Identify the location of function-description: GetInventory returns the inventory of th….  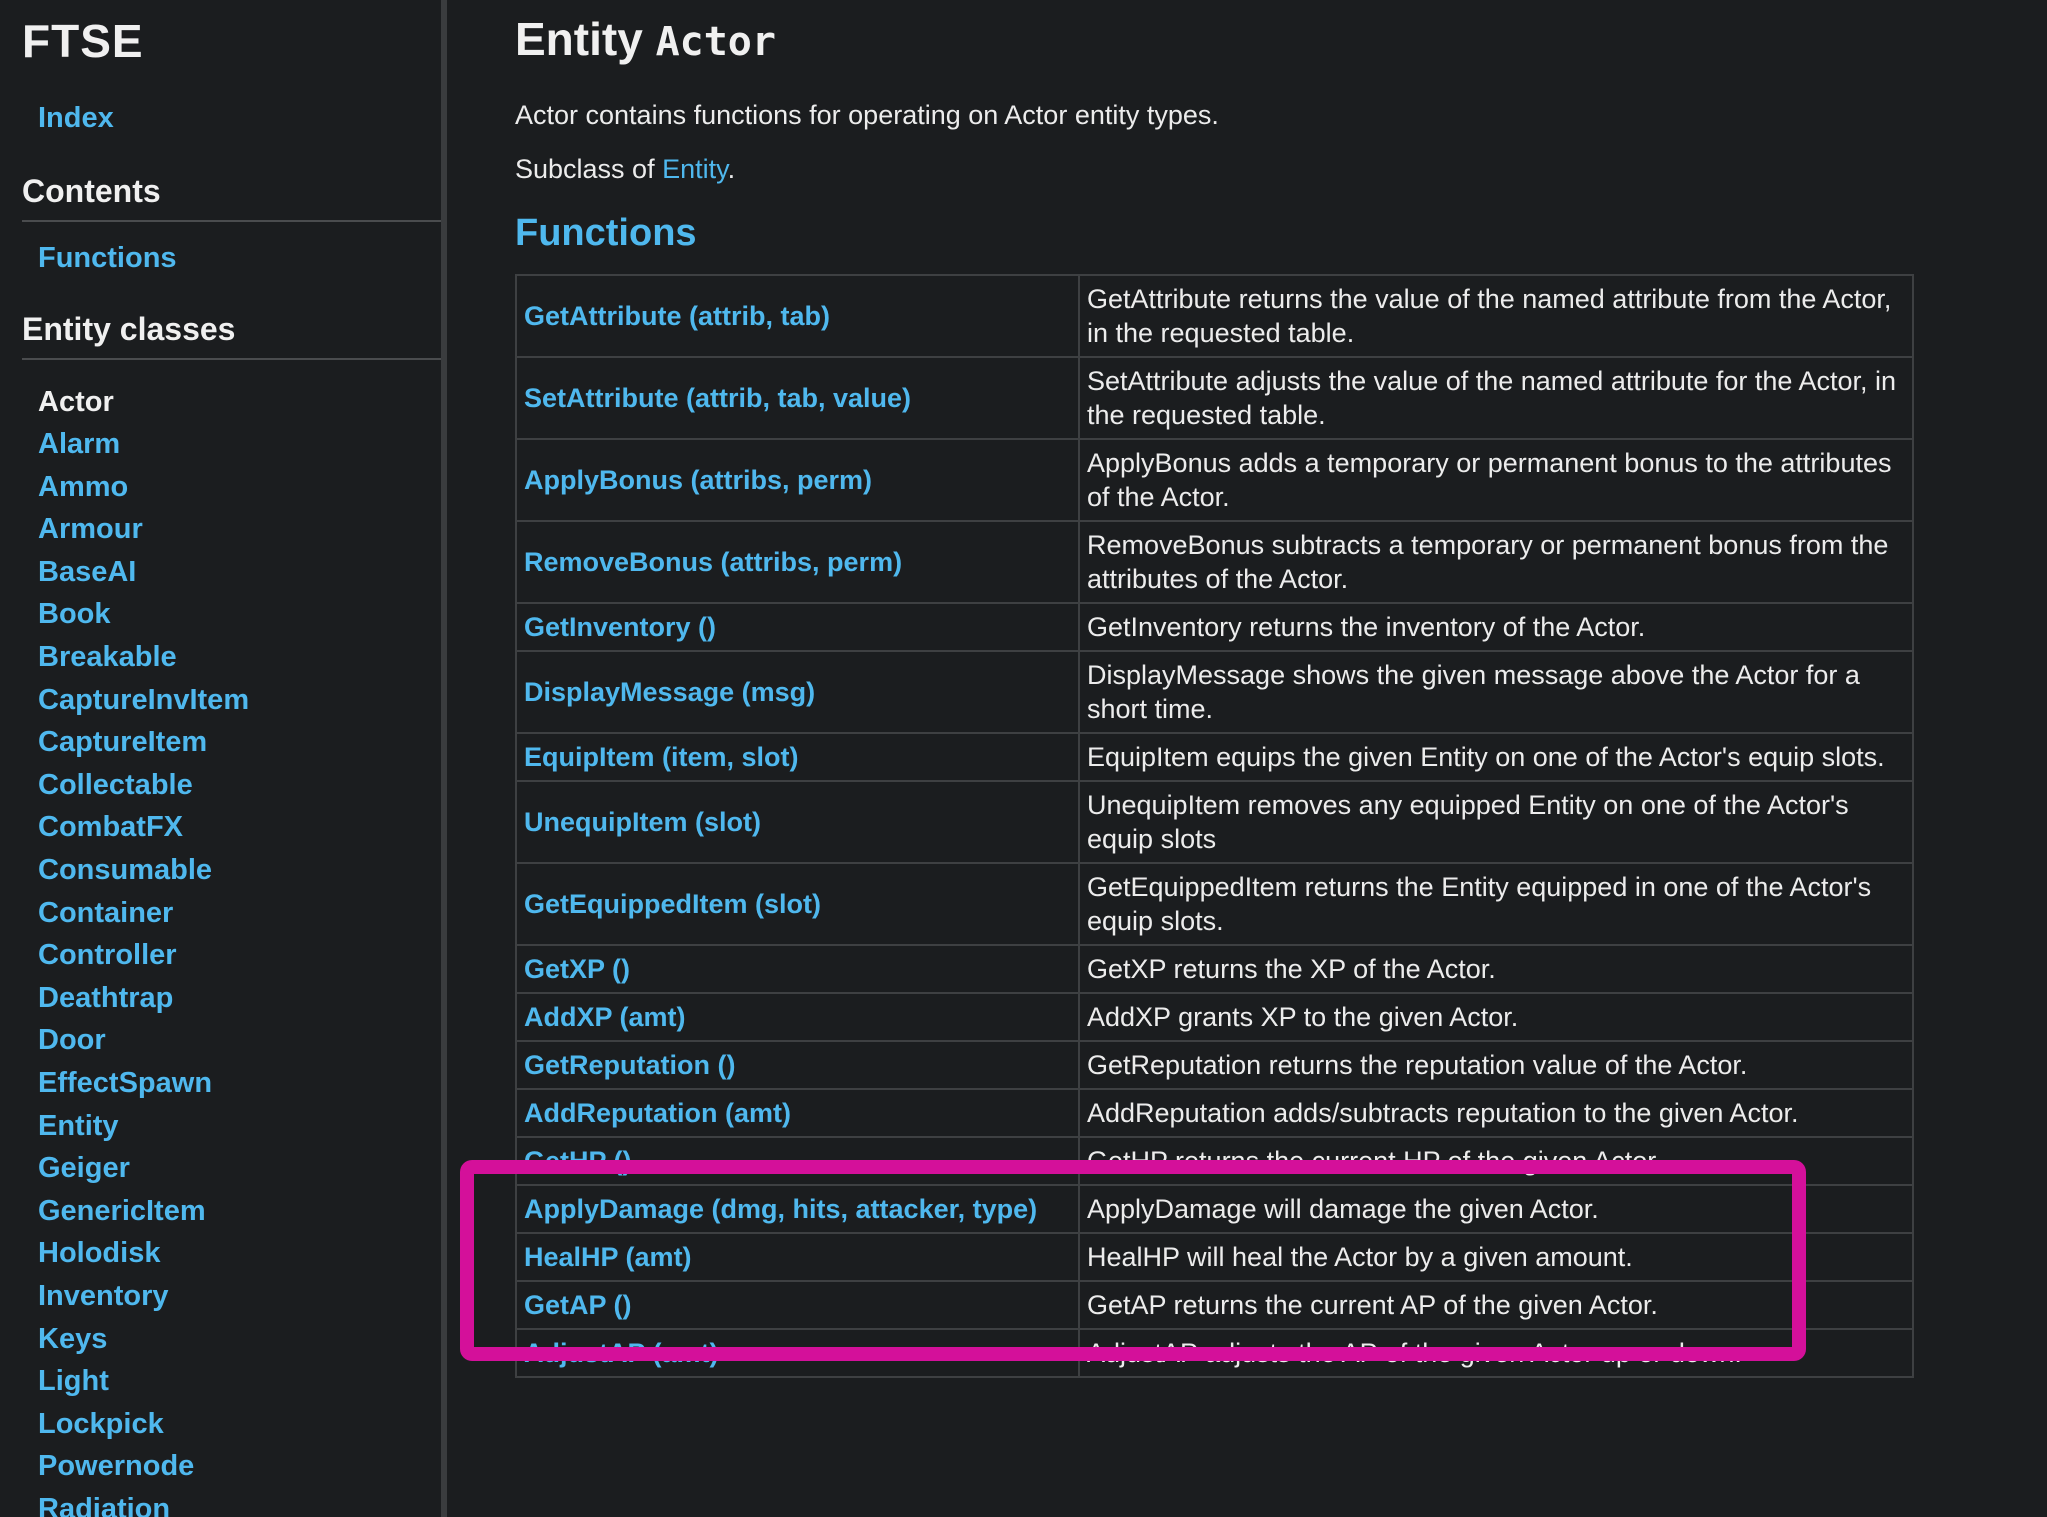
(1496, 627).